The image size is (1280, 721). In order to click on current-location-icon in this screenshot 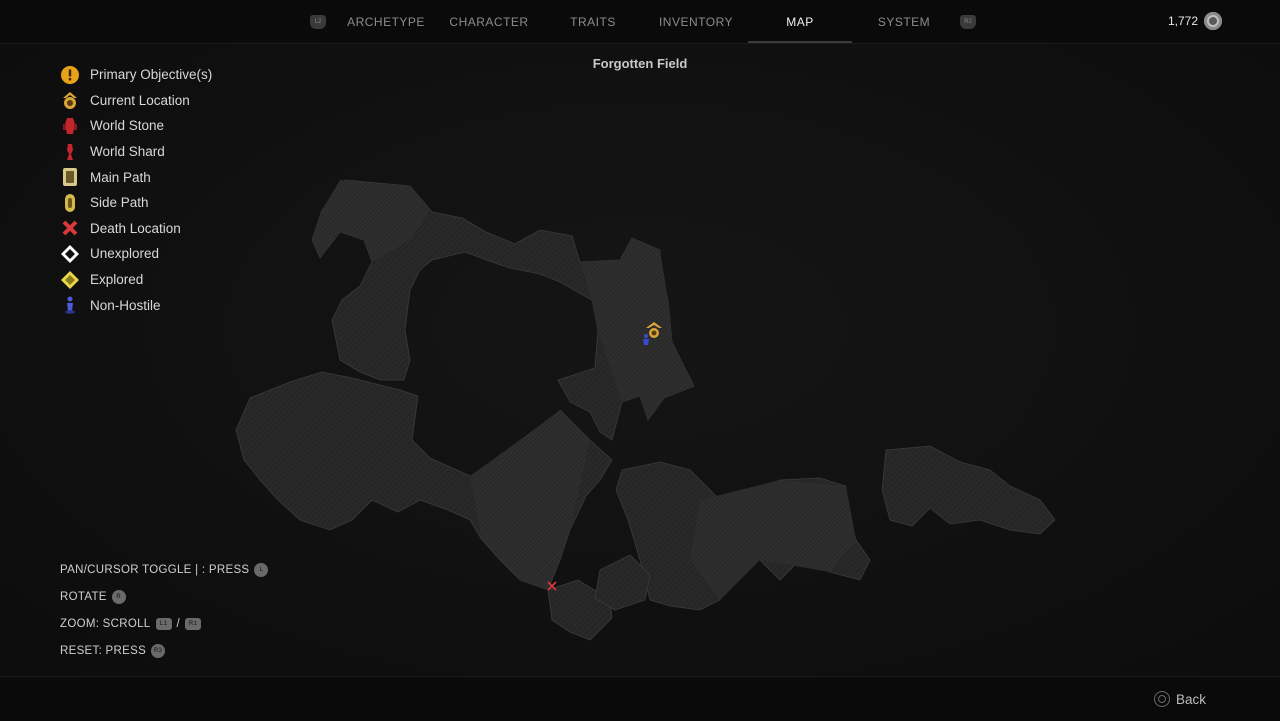, I will do `click(70, 100)`.